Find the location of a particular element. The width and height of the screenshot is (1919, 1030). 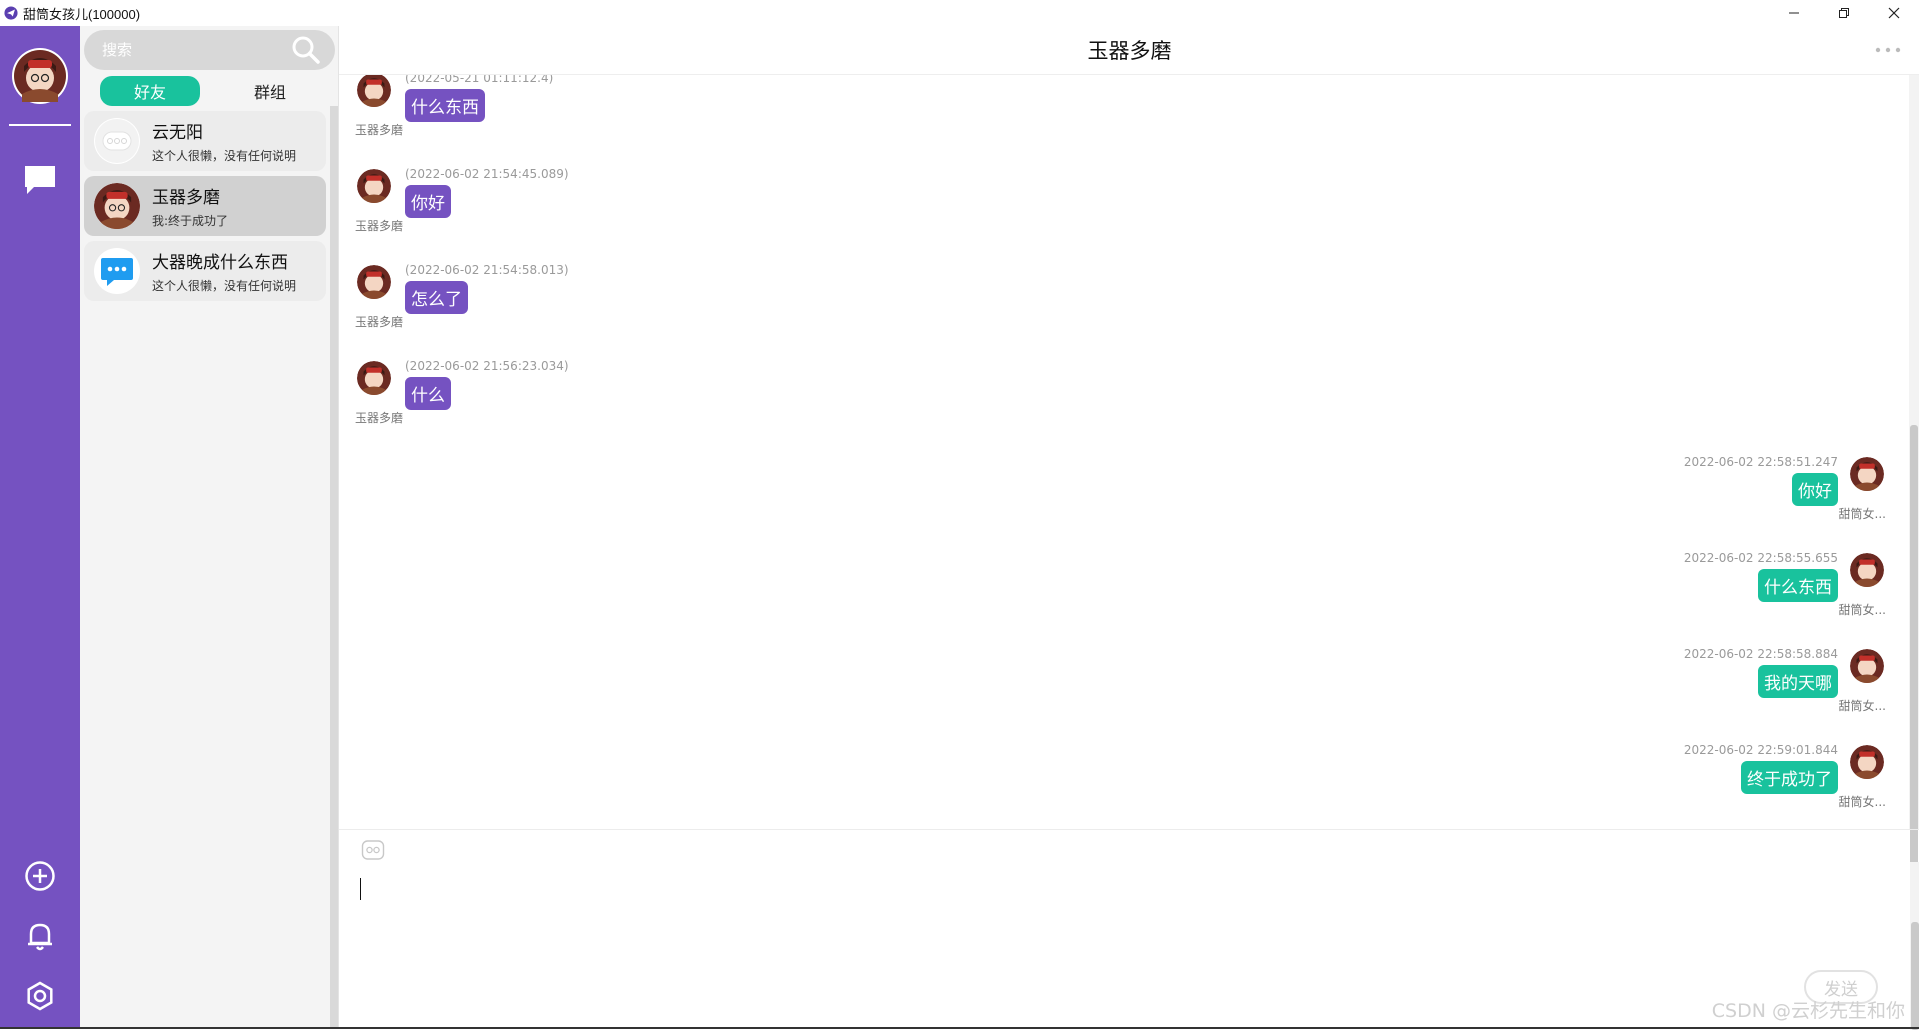

emoji-icon is located at coordinates (373, 850).